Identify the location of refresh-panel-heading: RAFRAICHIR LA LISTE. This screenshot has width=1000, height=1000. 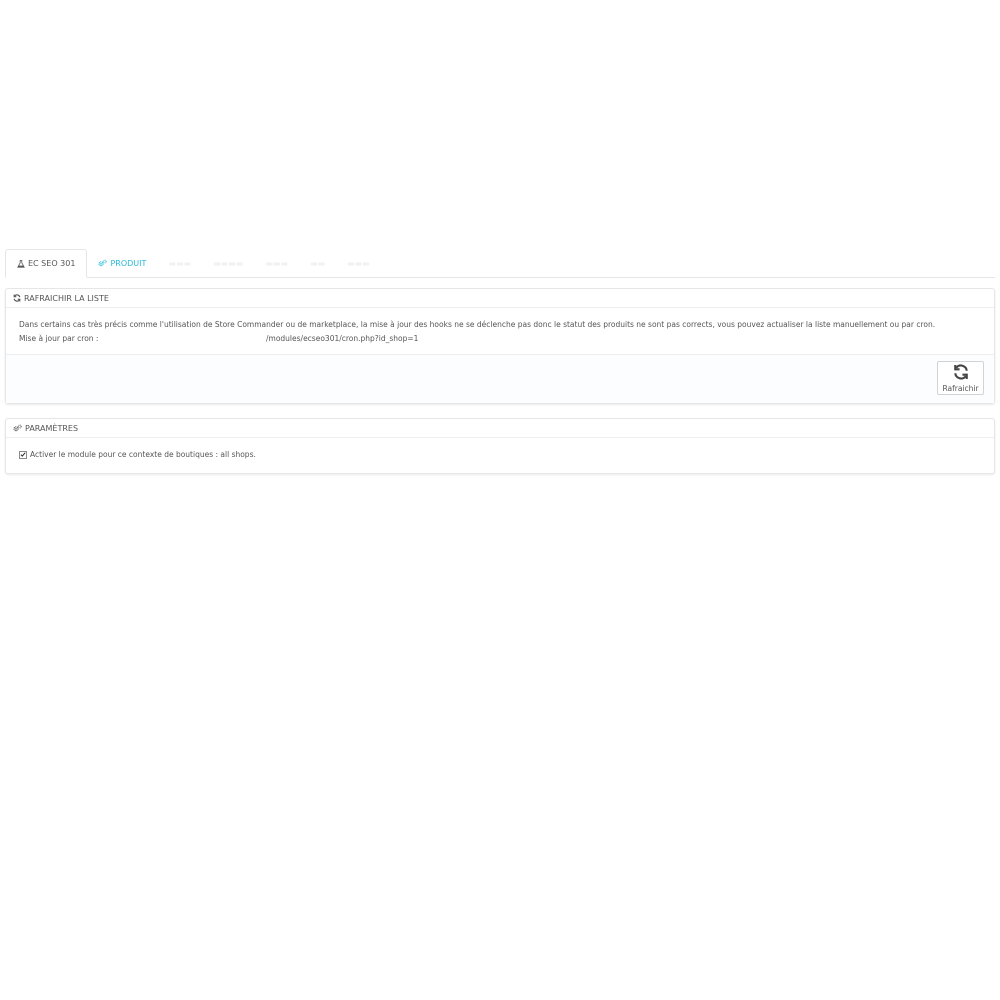
(500, 298).